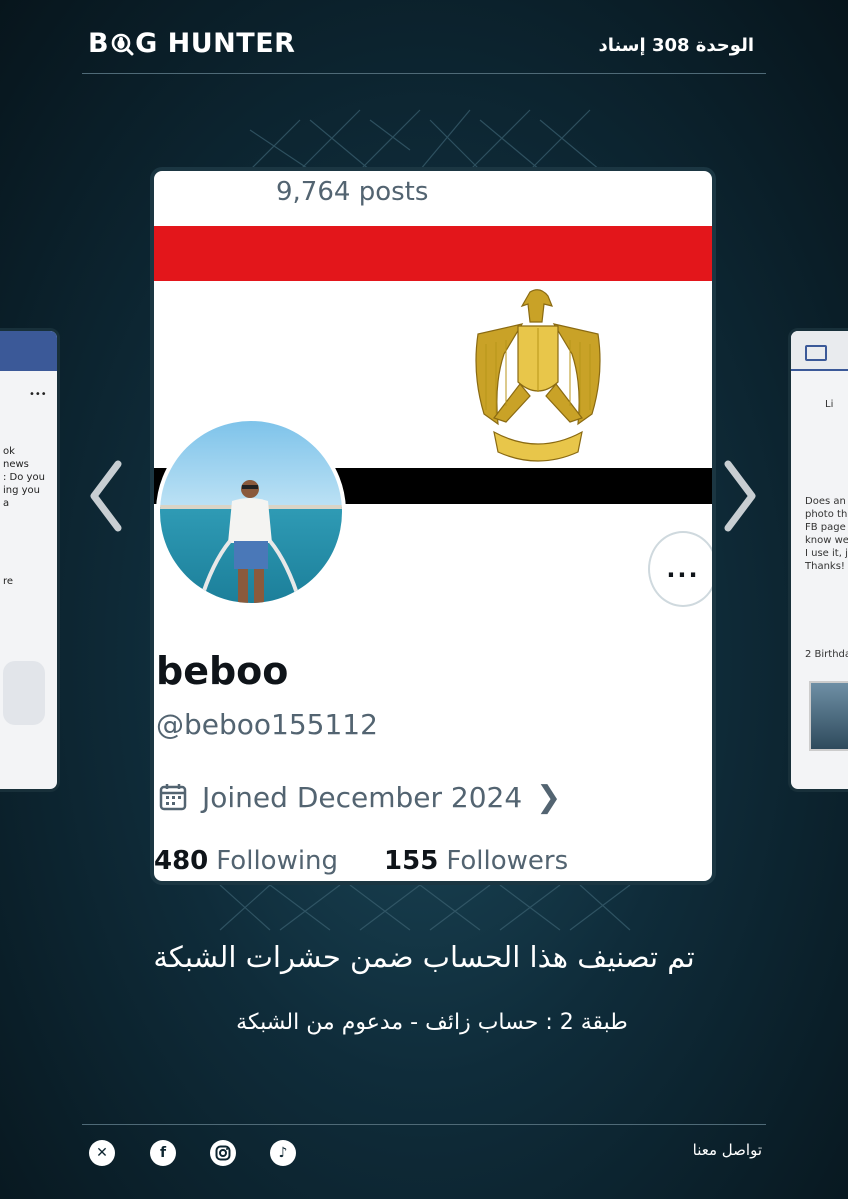 The image size is (848, 1199). I want to click on bug-hunter-logo: B G HUNTER, so click(191, 43).